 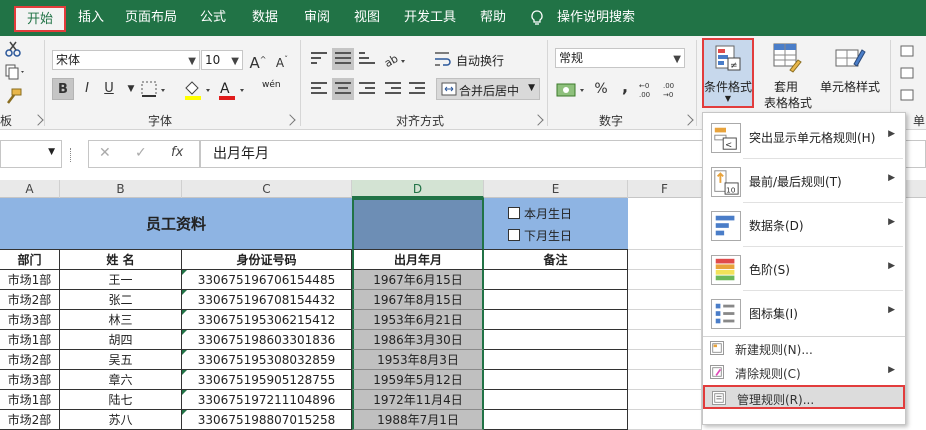 What do you see at coordinates (121, 300) in the screenshot?
I see `cell-name: 张二` at bounding box center [121, 300].